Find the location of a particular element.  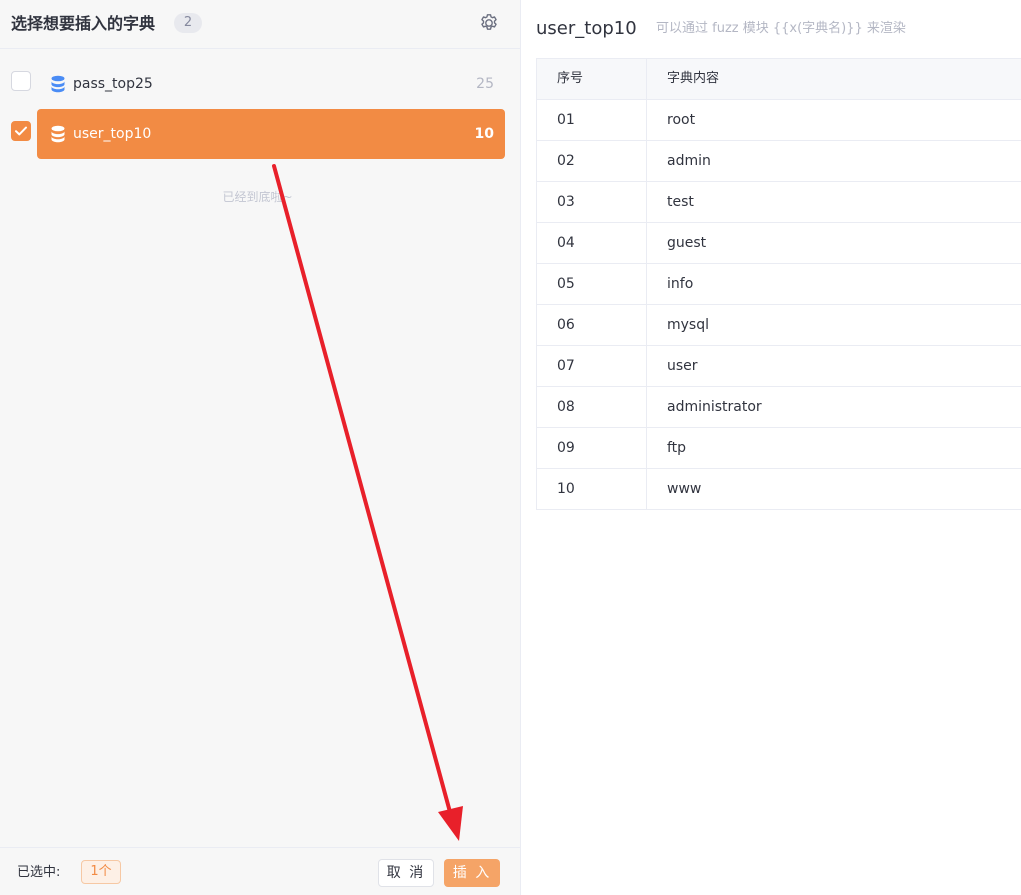

list-item: user_top10 10 is located at coordinates (260, 134).